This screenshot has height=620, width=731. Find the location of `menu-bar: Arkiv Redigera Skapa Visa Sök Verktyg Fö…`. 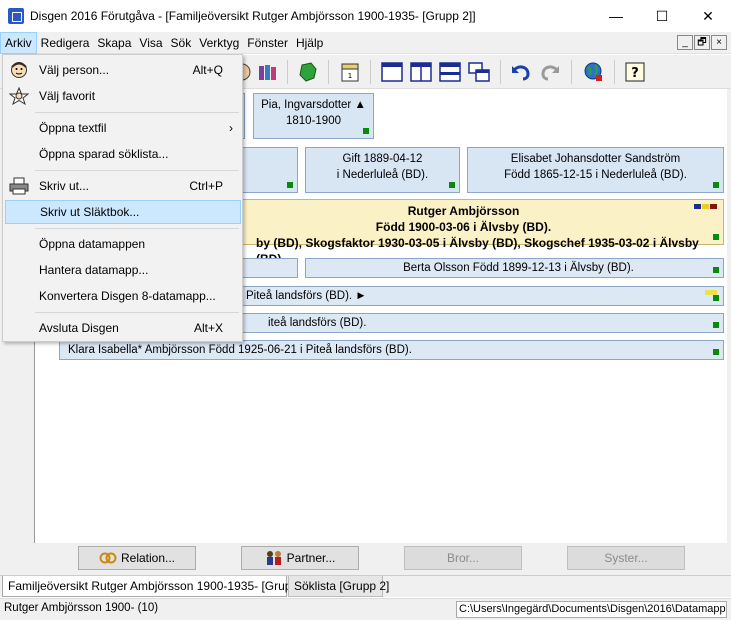

menu-bar: Arkiv Redigera Skapa Visa Sök Verktyg Fö… is located at coordinates (365, 42).